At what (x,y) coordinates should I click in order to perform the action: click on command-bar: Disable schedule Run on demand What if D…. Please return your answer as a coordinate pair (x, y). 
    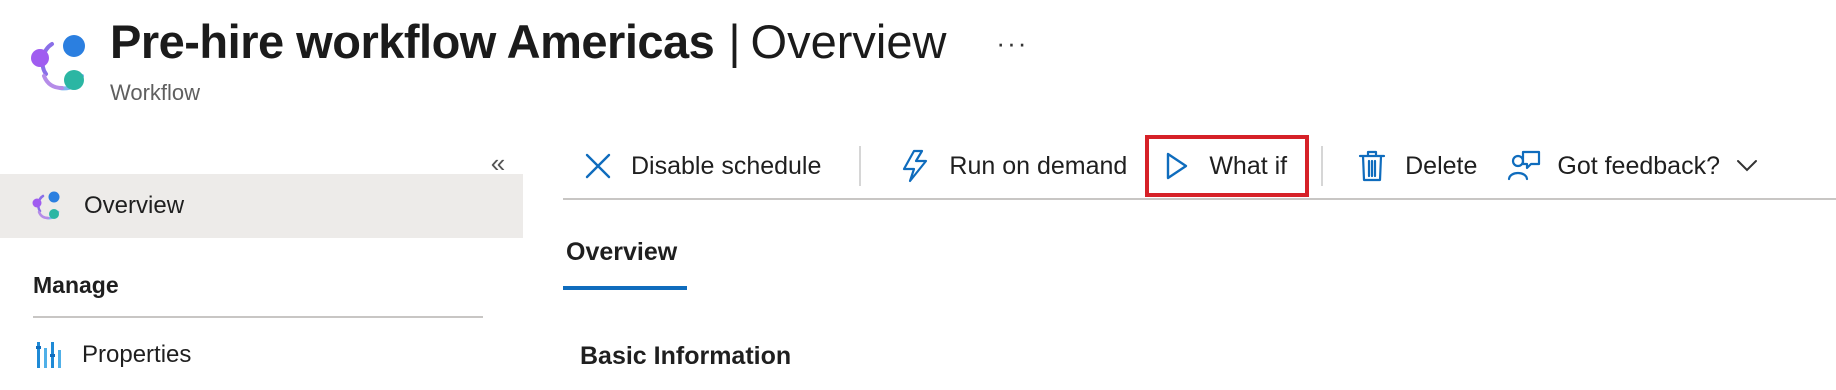
    Looking at the image, I should click on (1160, 166).